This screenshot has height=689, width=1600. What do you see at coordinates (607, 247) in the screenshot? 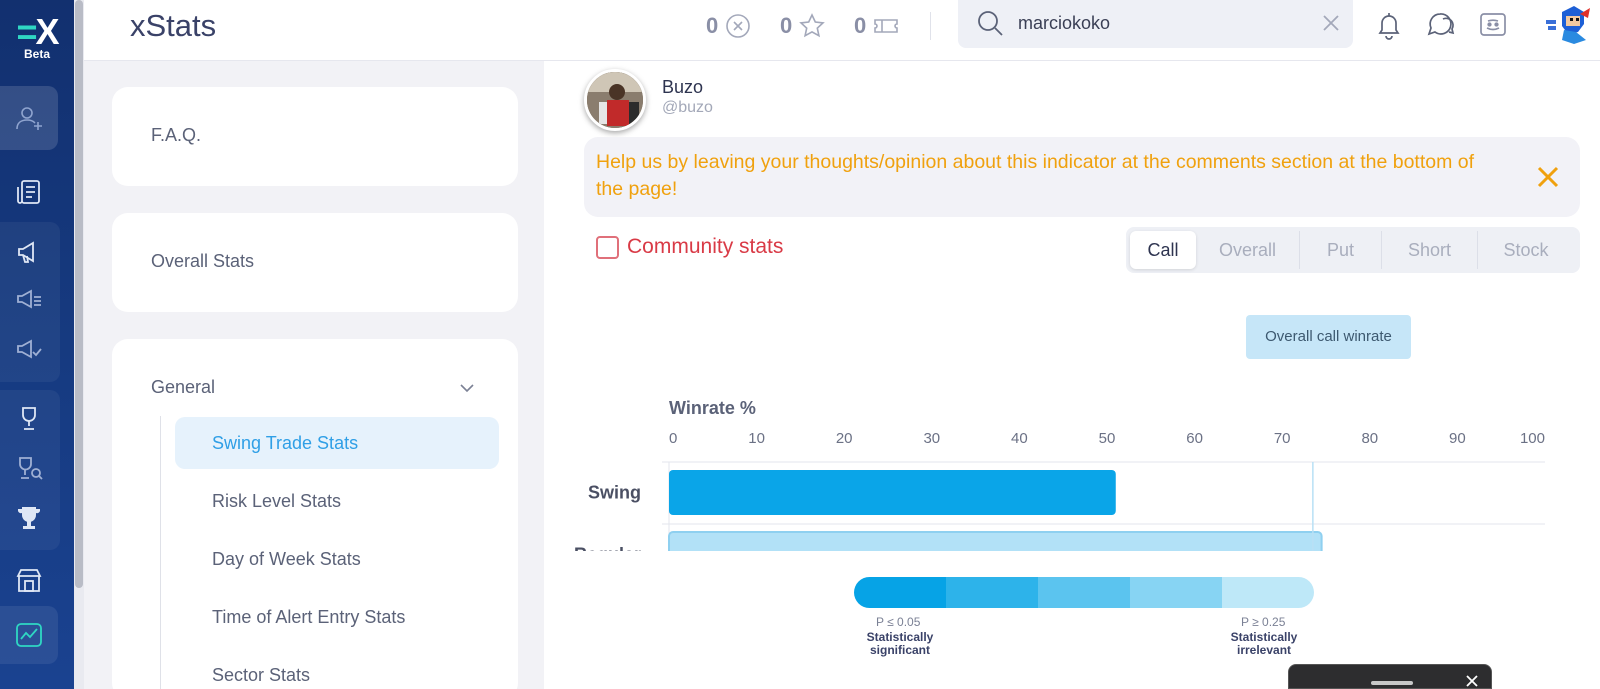
I see `community-stats-checkbox` at bounding box center [607, 247].